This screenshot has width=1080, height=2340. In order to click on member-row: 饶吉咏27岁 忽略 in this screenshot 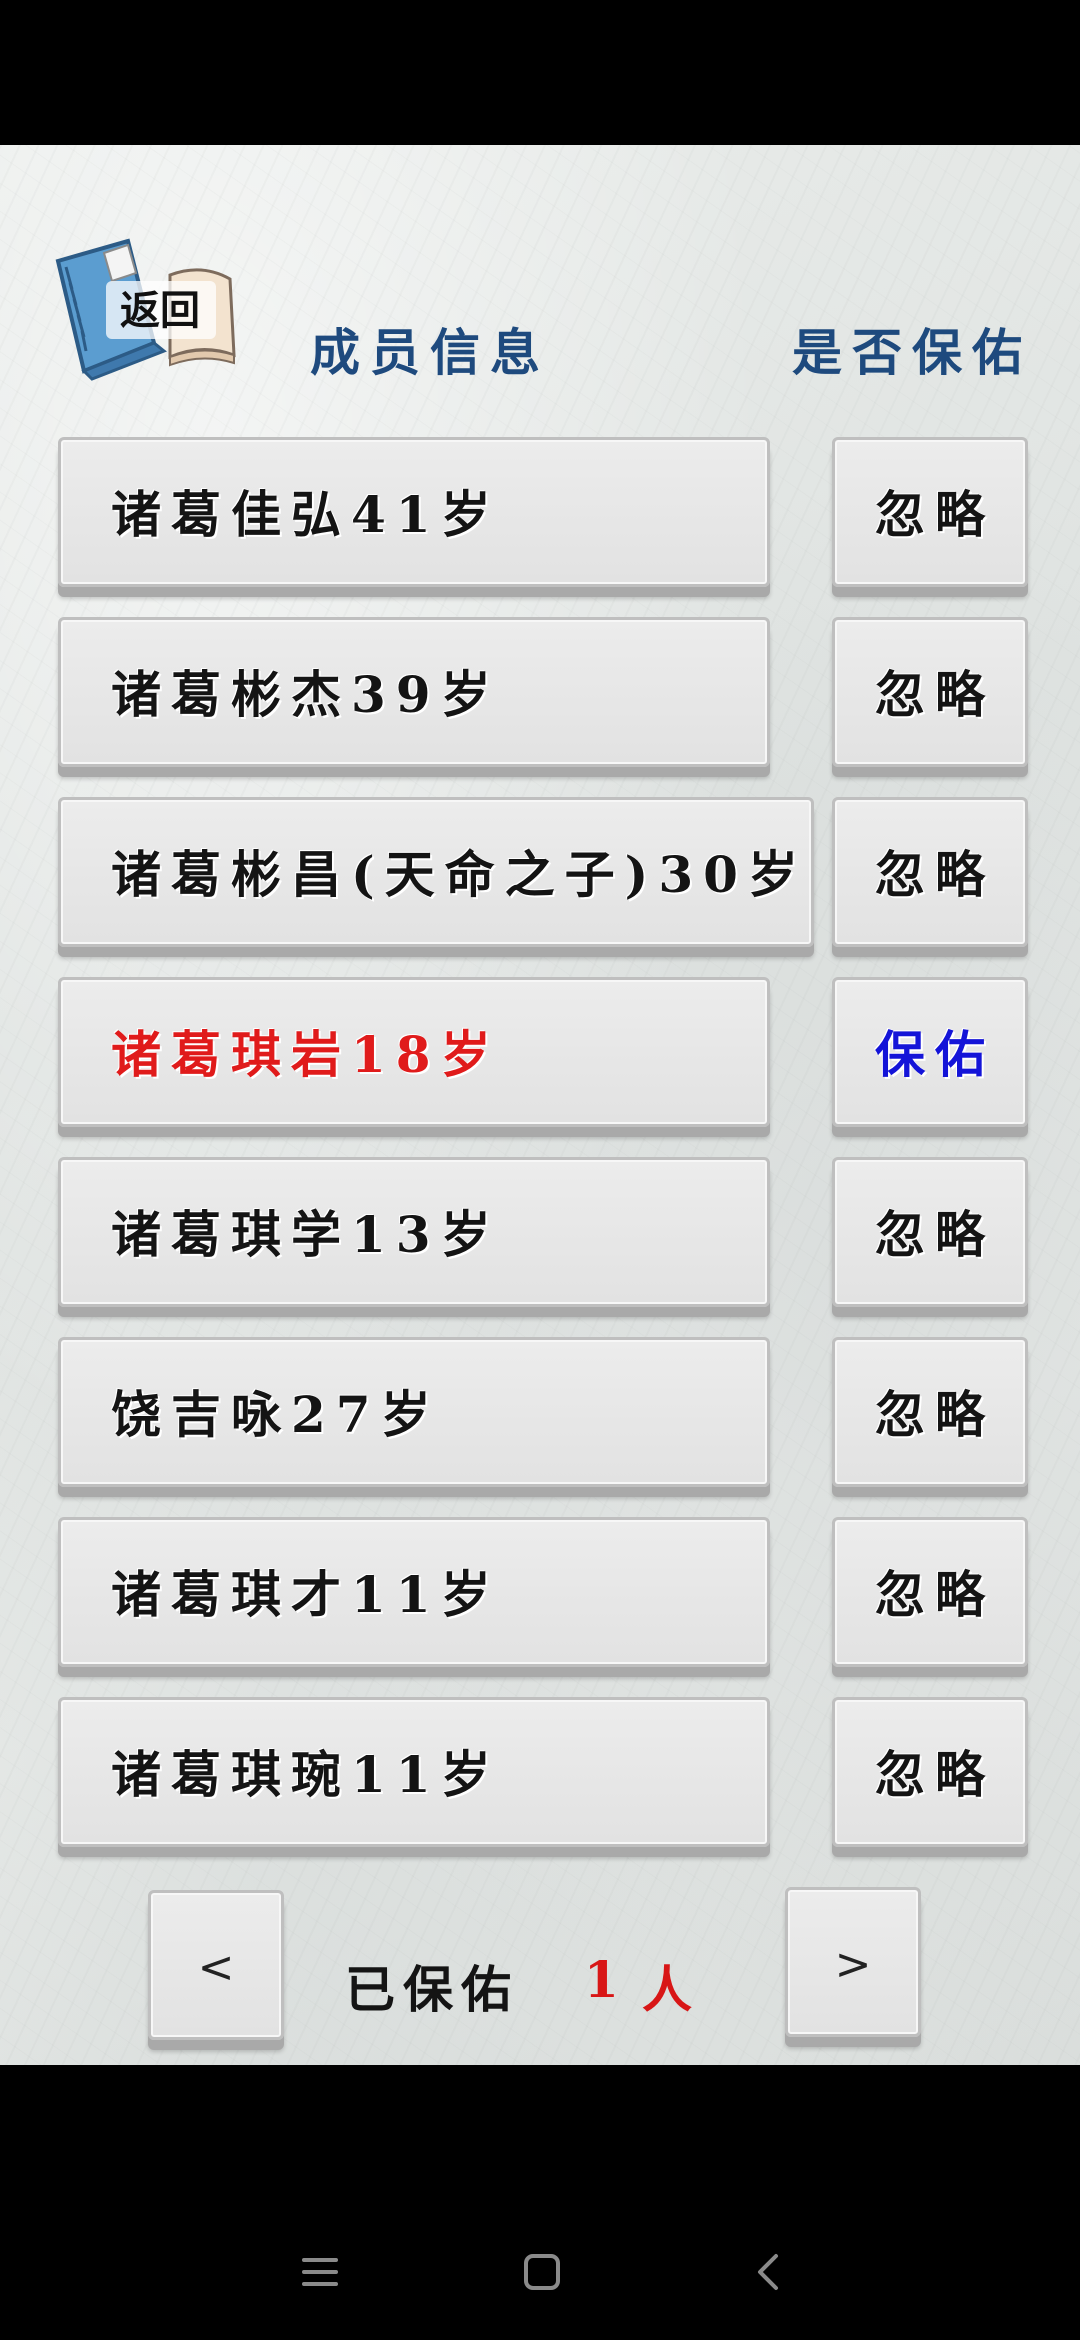, I will do `click(540, 1417)`.